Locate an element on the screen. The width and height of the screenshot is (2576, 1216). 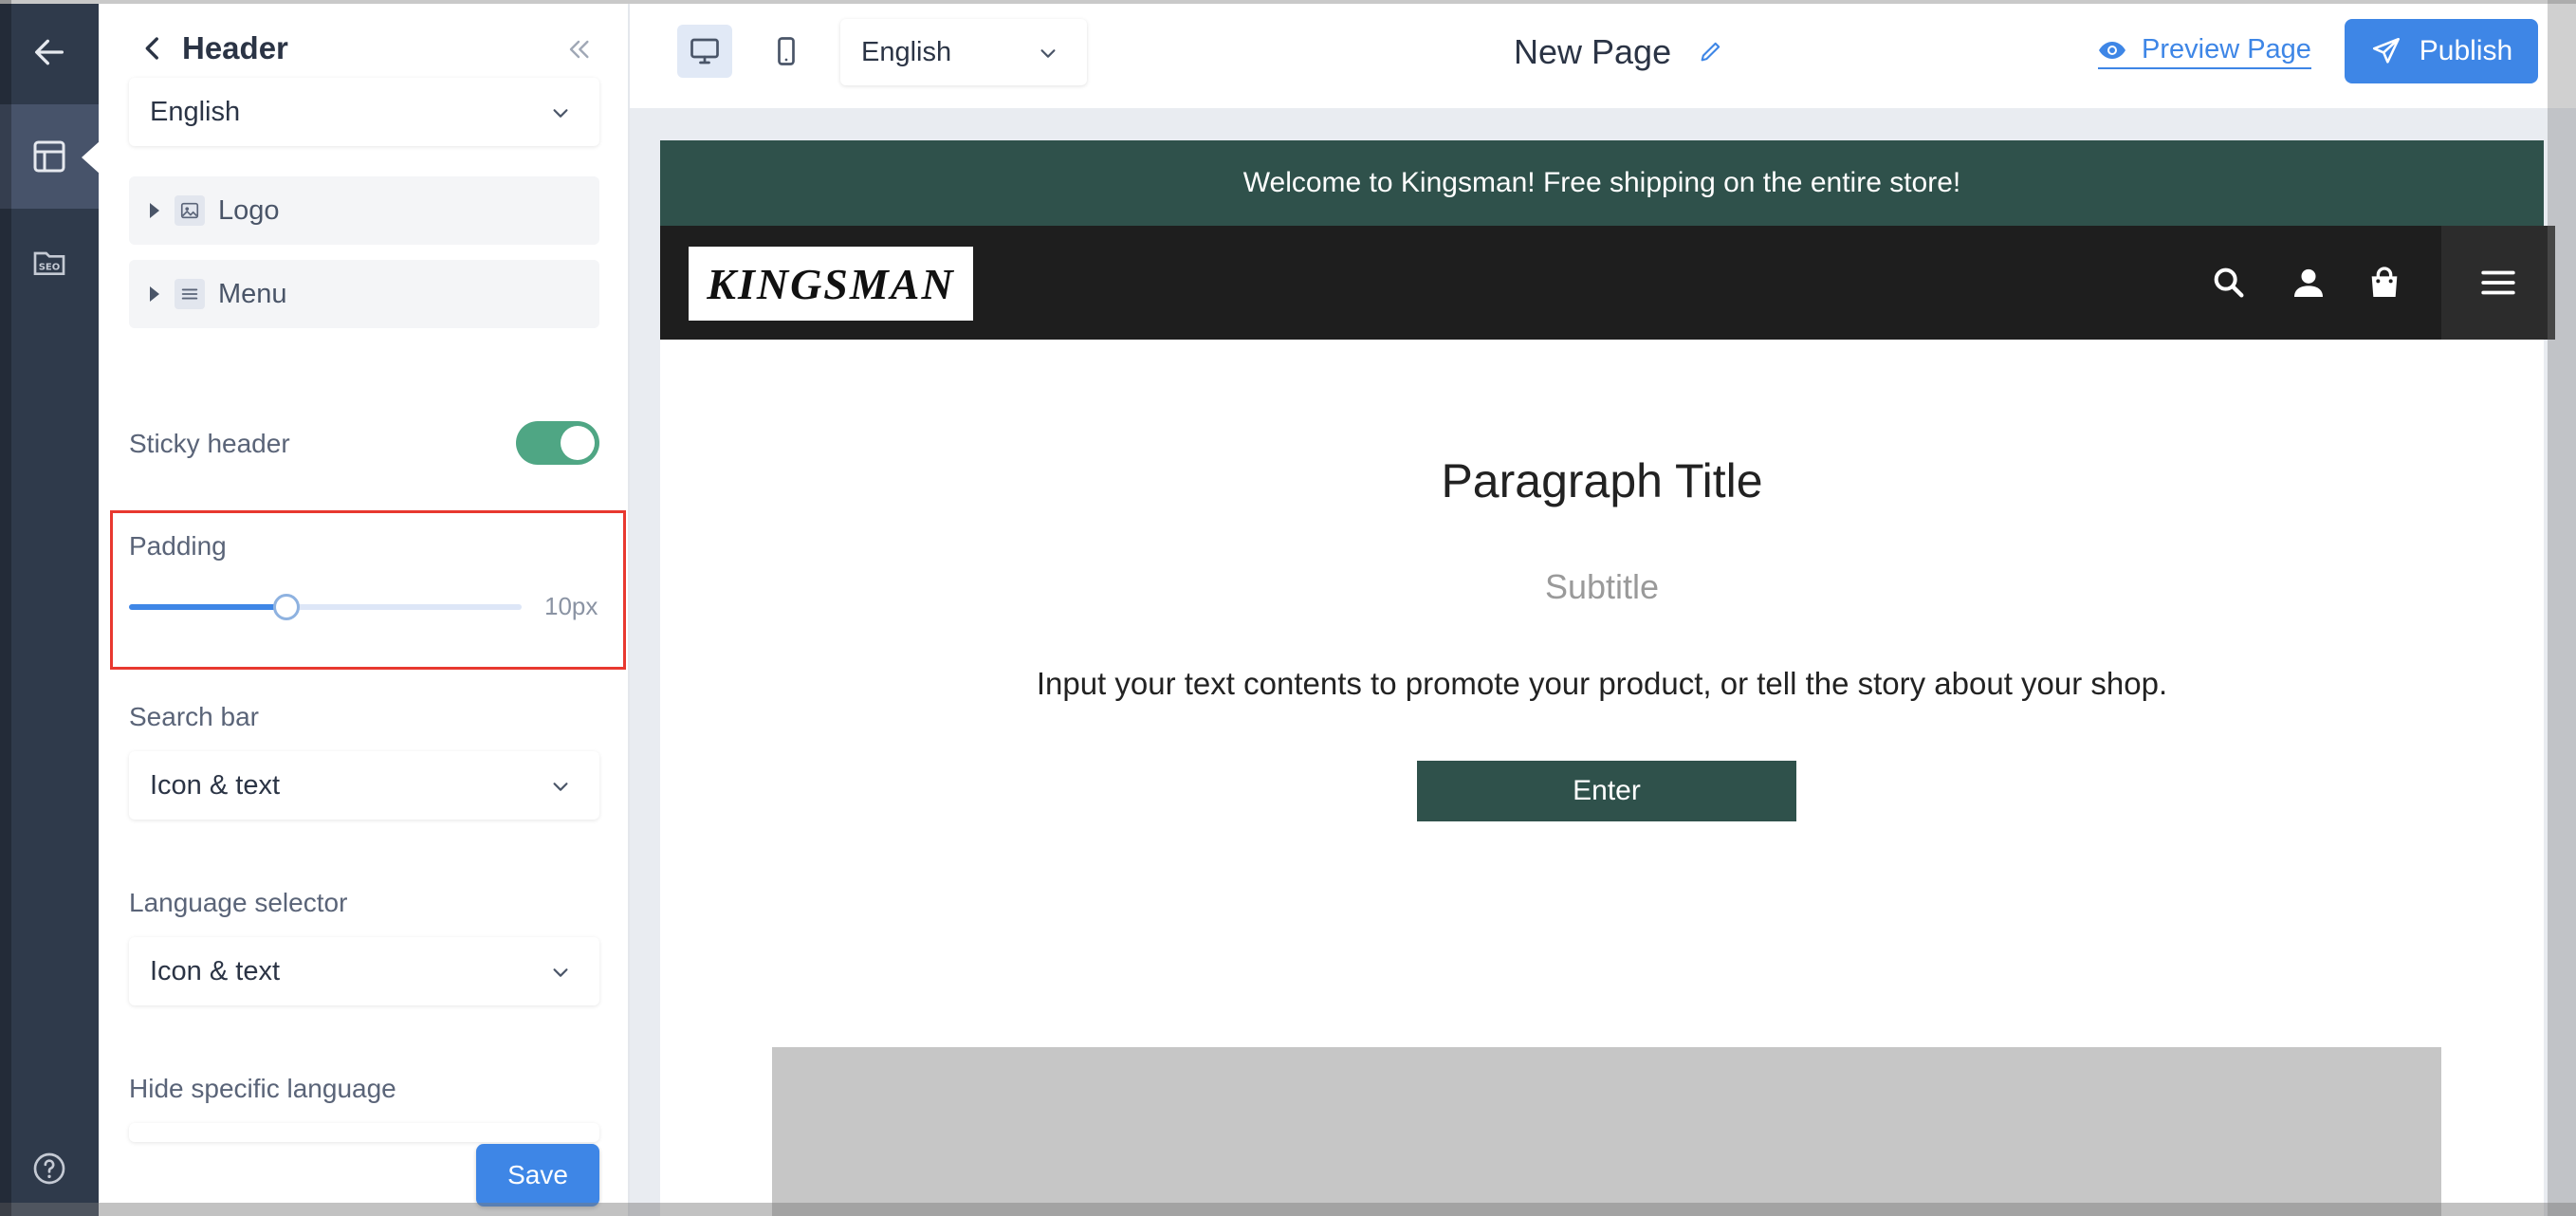
user-icon is located at coordinates (2309, 283).